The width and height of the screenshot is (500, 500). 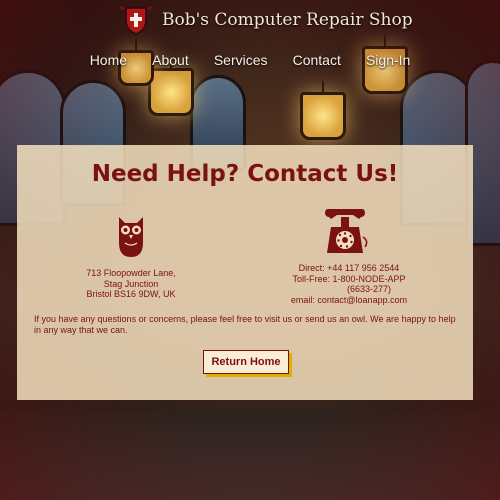 I want to click on main-nav: Home About Services Contact Sign-In, so click(x=250, y=59).